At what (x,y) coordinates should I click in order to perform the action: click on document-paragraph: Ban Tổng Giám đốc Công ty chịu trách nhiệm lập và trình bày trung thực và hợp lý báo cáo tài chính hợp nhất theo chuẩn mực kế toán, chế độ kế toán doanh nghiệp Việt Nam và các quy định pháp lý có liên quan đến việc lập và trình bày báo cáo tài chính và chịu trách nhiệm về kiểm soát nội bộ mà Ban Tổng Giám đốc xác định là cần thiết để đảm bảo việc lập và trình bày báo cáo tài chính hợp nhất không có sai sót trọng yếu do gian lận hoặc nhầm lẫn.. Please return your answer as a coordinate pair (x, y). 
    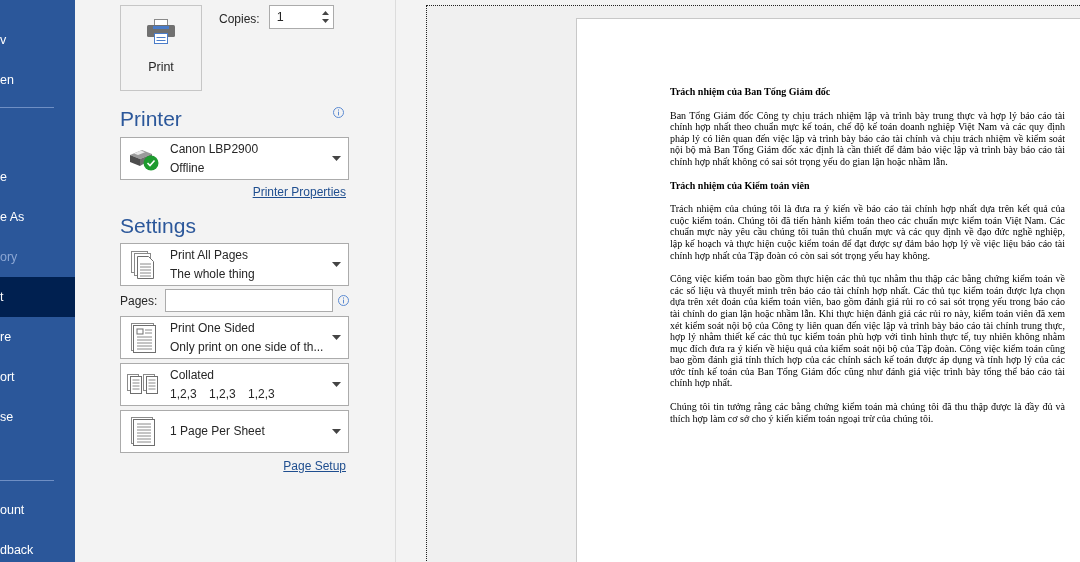
    Looking at the image, I should click on (867, 138).